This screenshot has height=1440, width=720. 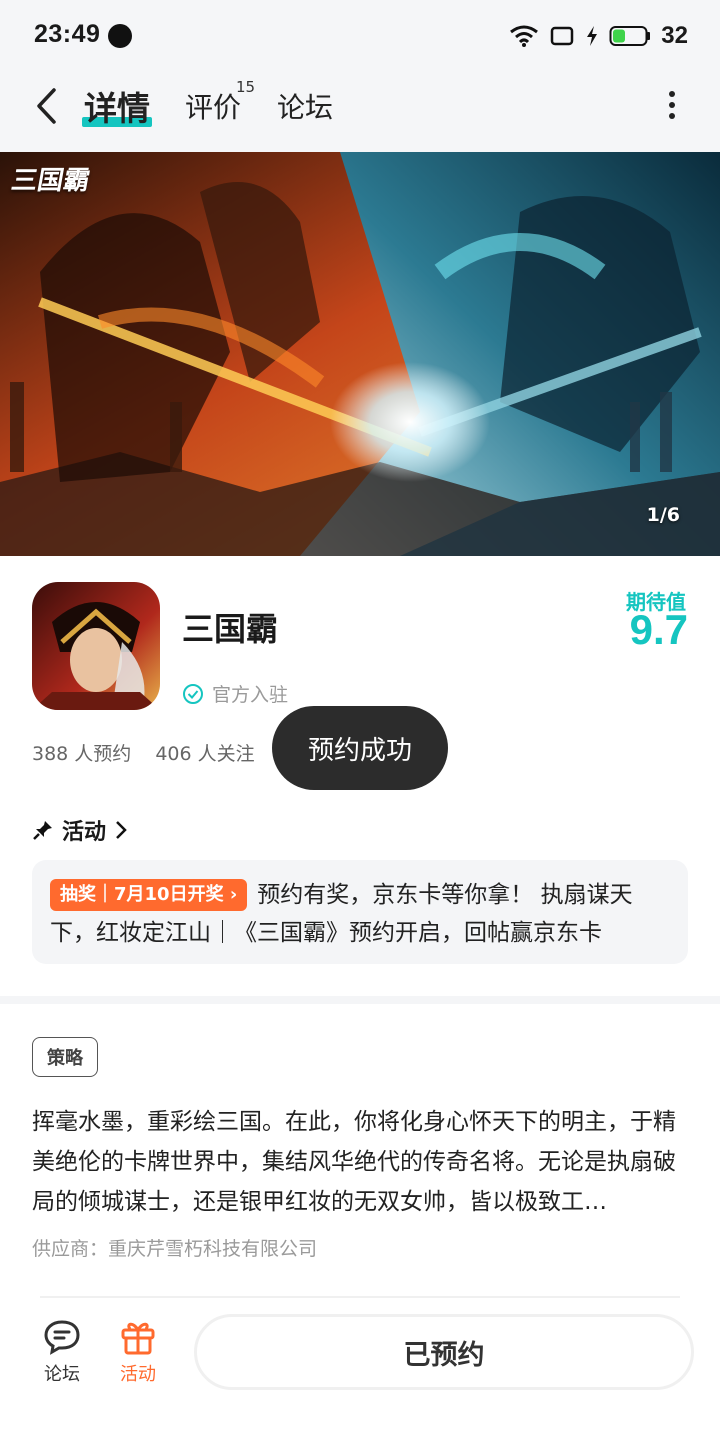 I want to click on battery-level: 32, so click(x=674, y=35).